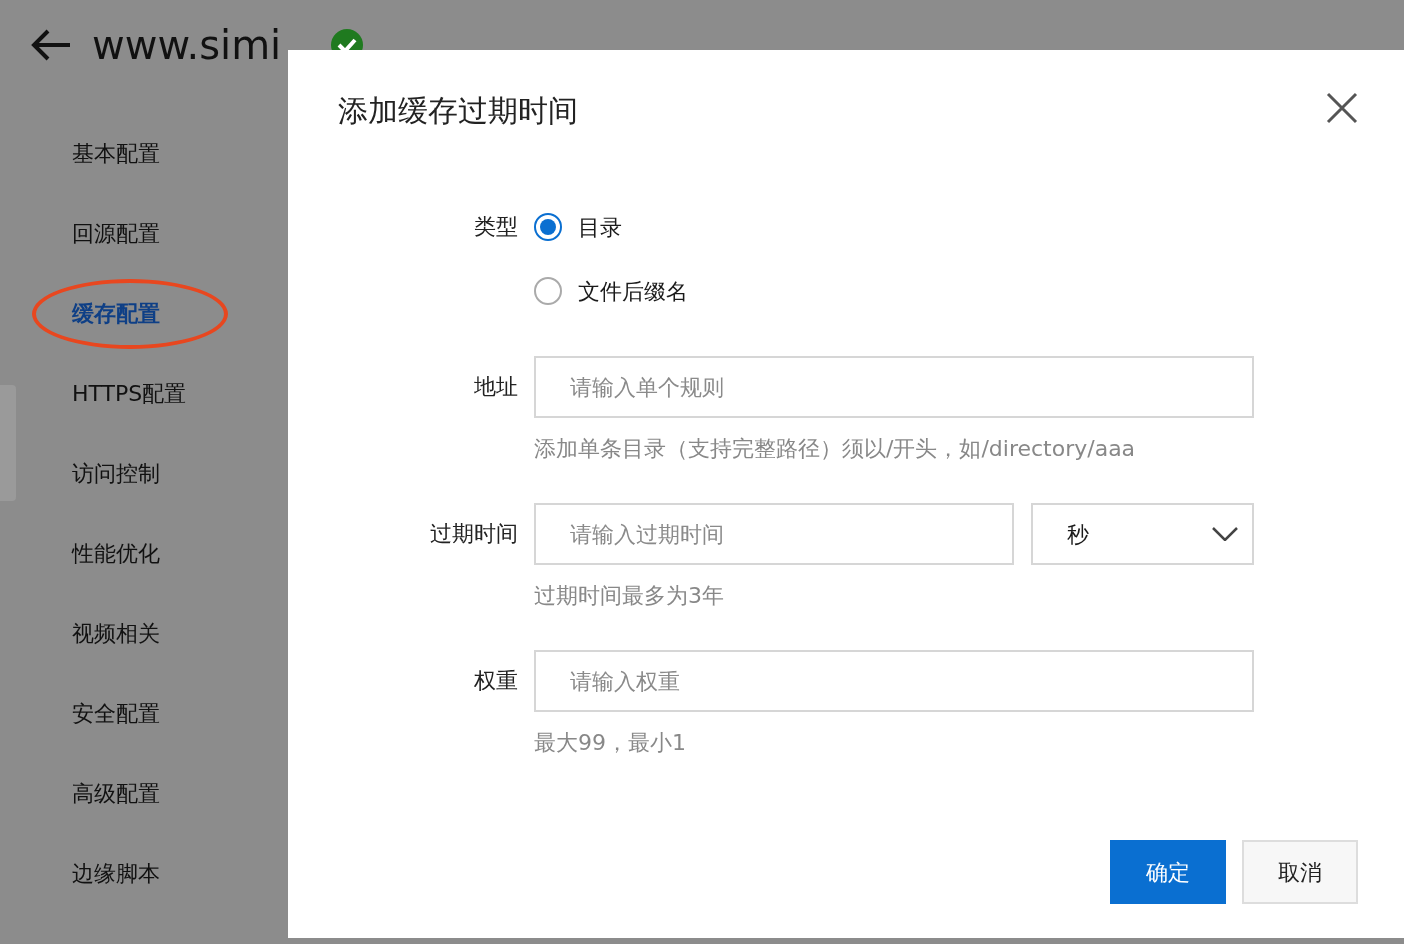 The image size is (1404, 944). What do you see at coordinates (1225, 534) in the screenshot?
I see `chevron-down-icon` at bounding box center [1225, 534].